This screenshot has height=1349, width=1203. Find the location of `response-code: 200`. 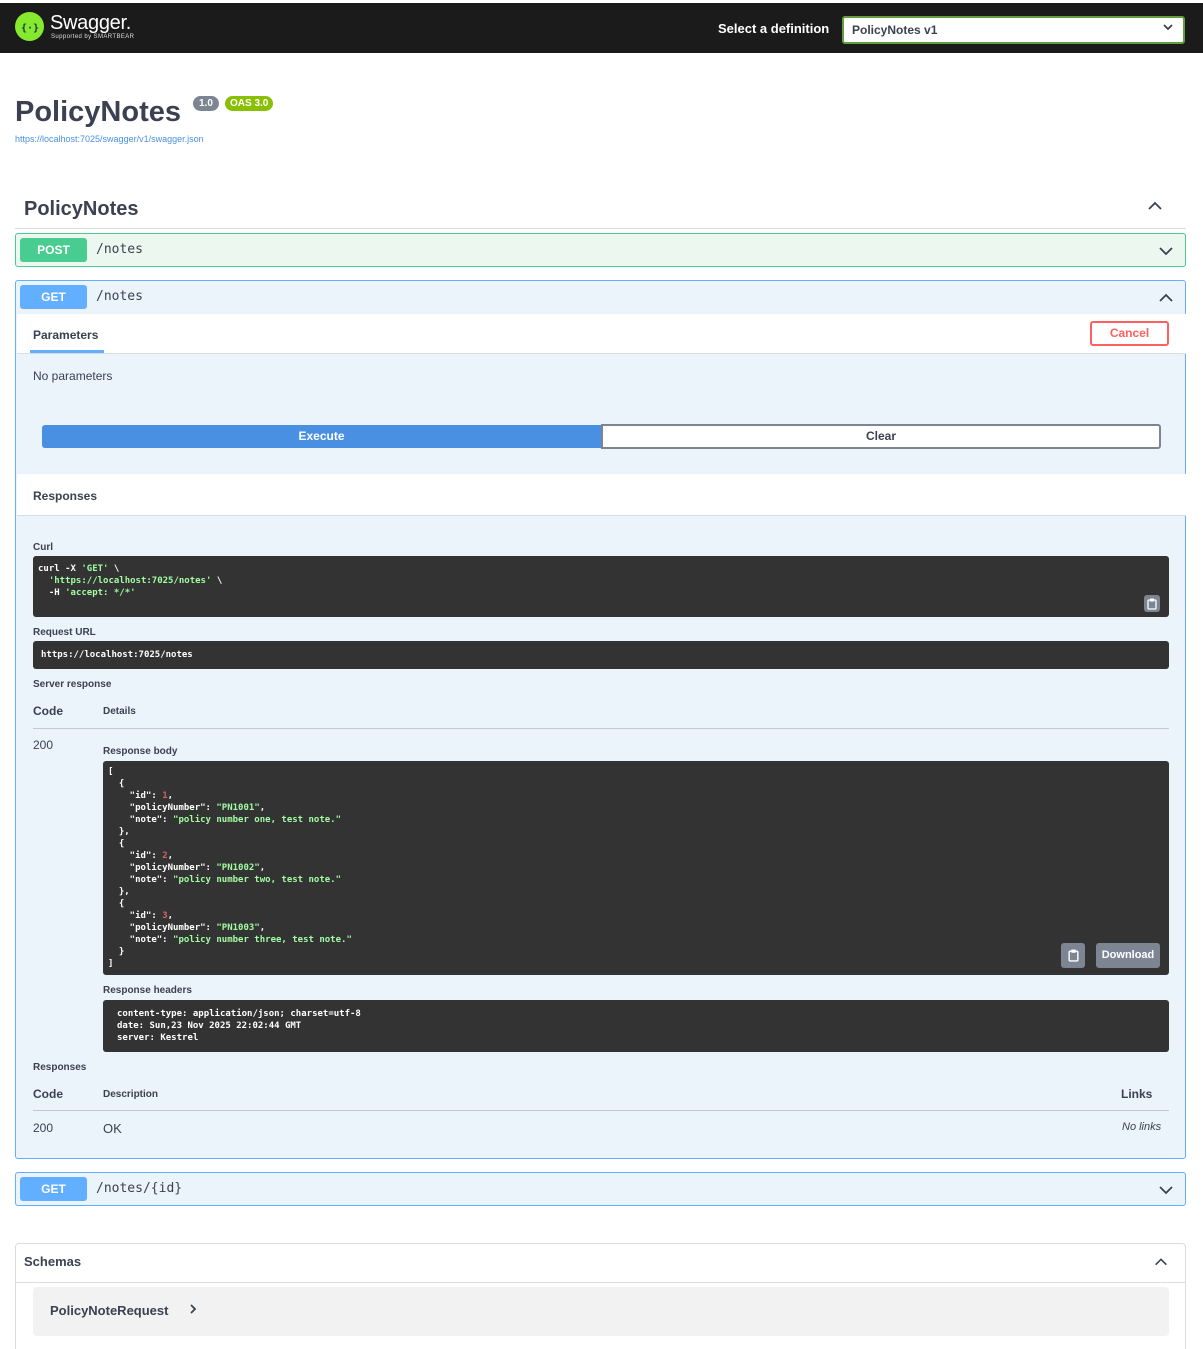

response-code: 200 is located at coordinates (43, 745).